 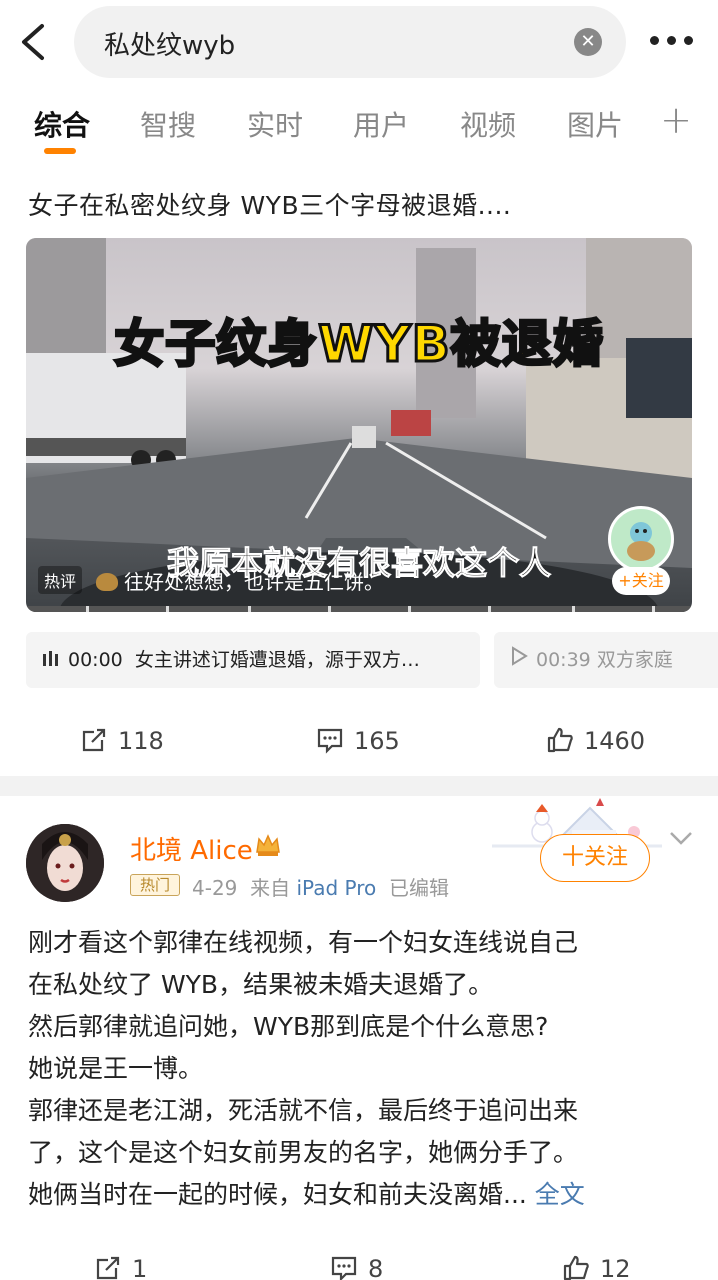 I want to click on crown-icon, so click(x=268, y=845).